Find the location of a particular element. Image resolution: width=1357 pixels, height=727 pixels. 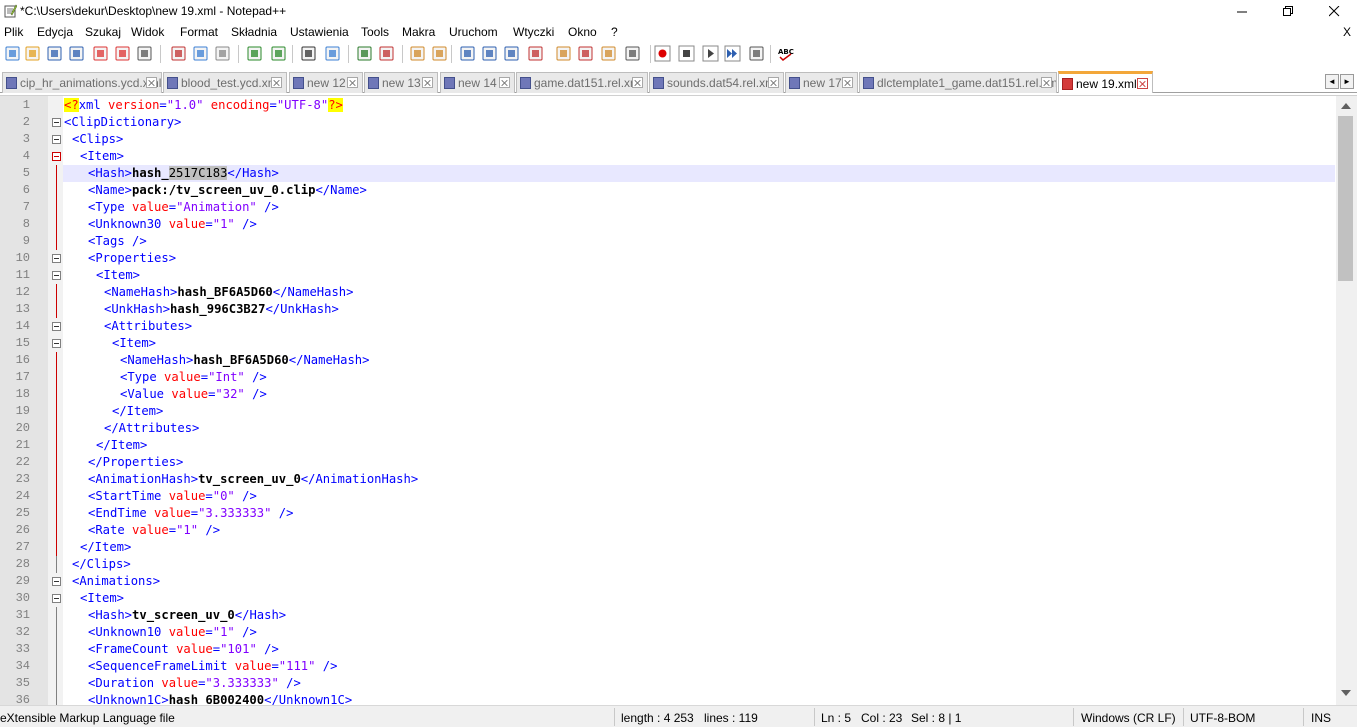

menu-ustawienia: Ustawienia is located at coordinates (319, 32).